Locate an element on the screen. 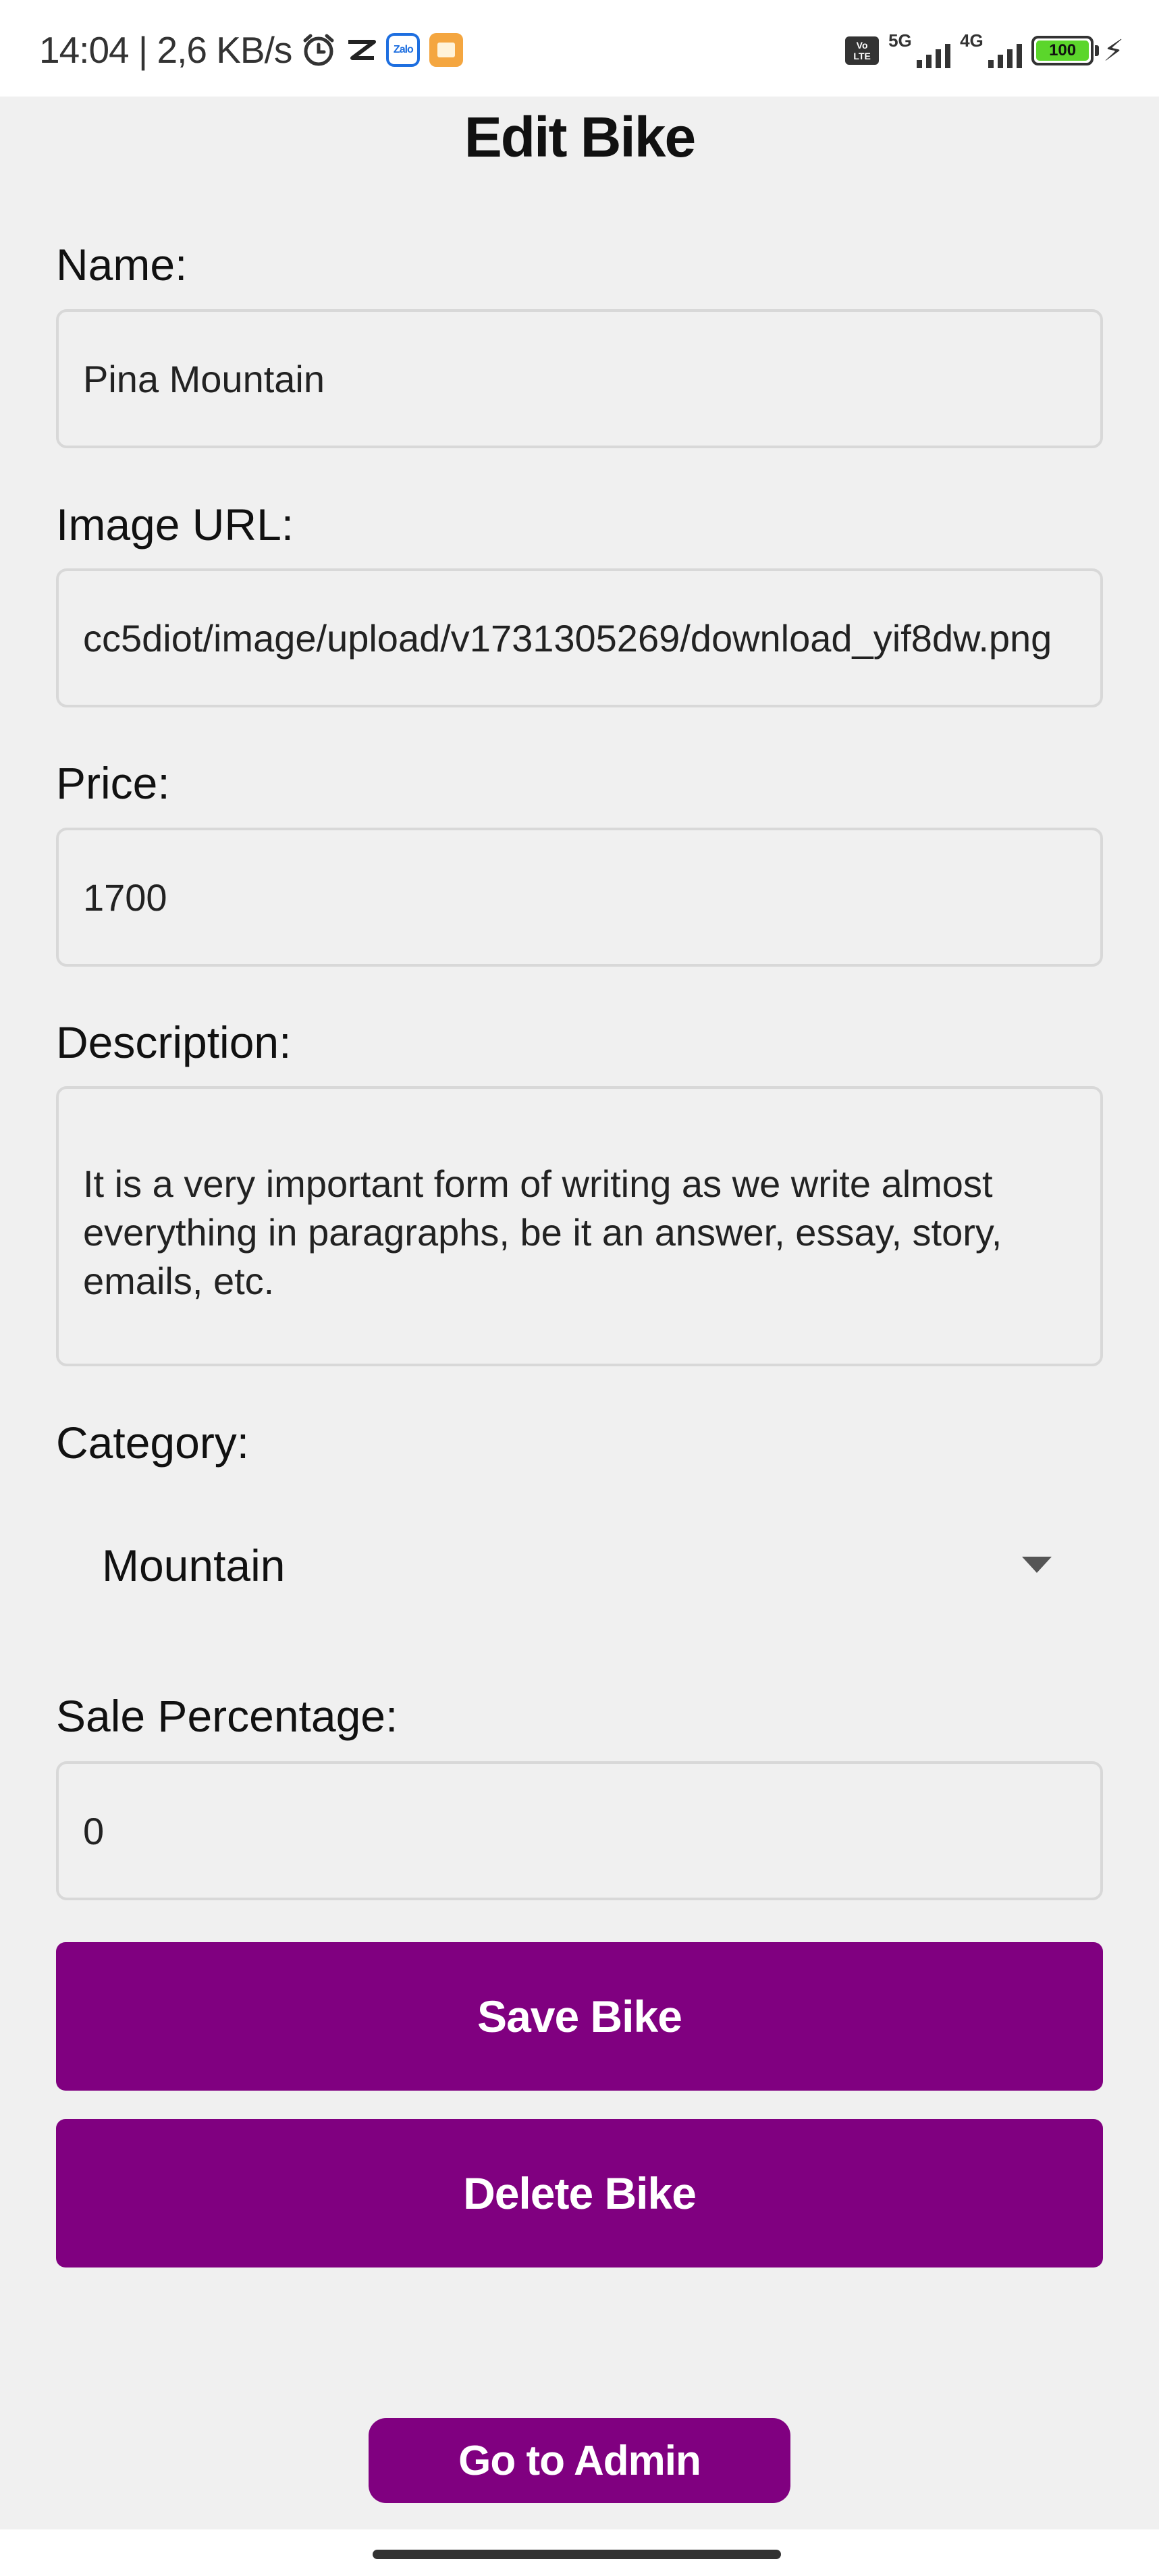  sale-percentage-input: 0 is located at coordinates (579, 1830).